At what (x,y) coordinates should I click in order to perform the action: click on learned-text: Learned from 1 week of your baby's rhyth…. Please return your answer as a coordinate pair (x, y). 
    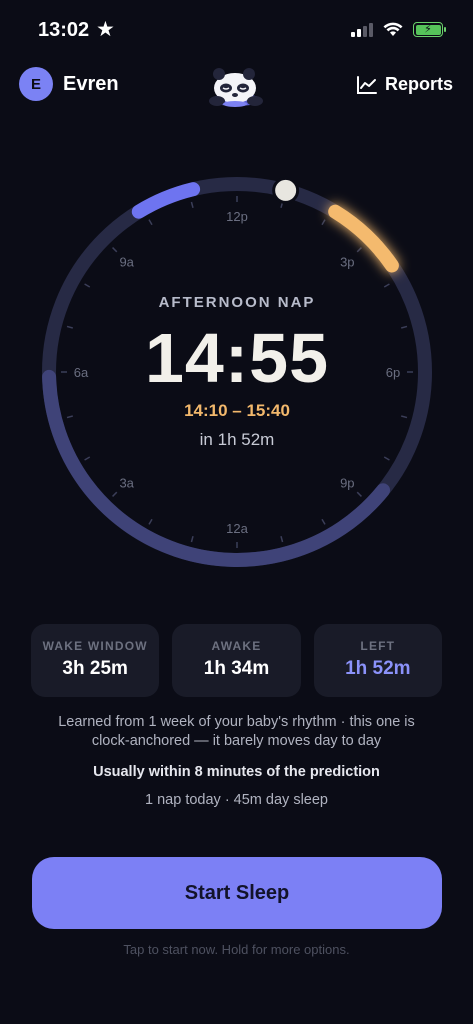
    Looking at the image, I should click on (236, 732).